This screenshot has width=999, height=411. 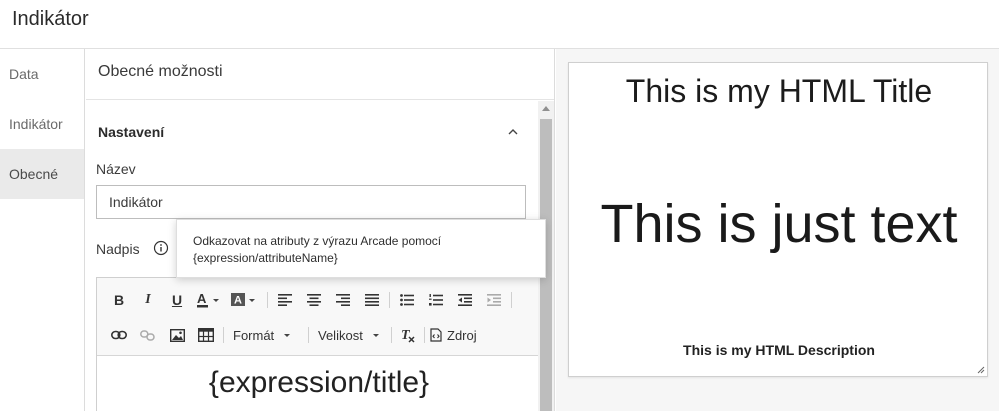 What do you see at coordinates (320, 74) in the screenshot?
I see `panel-title: Obecné možnosti` at bounding box center [320, 74].